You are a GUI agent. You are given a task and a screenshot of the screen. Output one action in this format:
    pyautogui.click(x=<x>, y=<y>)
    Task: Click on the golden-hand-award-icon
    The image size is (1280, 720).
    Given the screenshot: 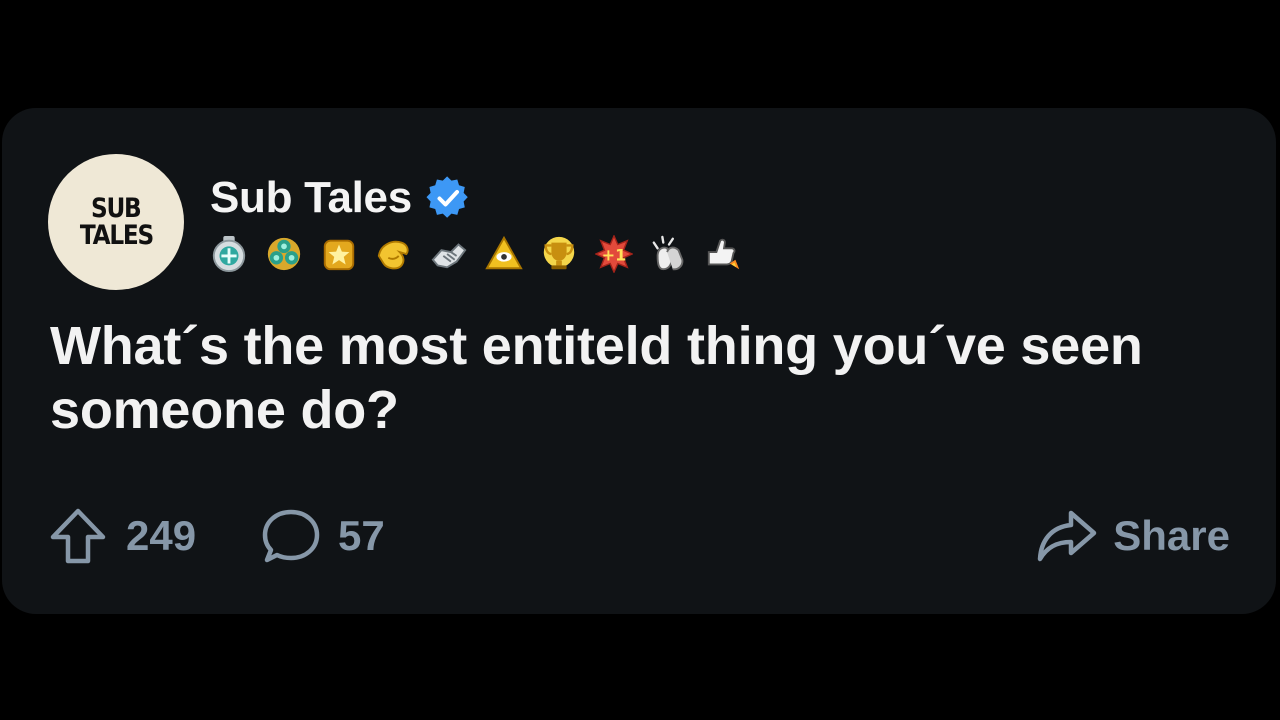 What is the action you would take?
    pyautogui.click(x=394, y=254)
    